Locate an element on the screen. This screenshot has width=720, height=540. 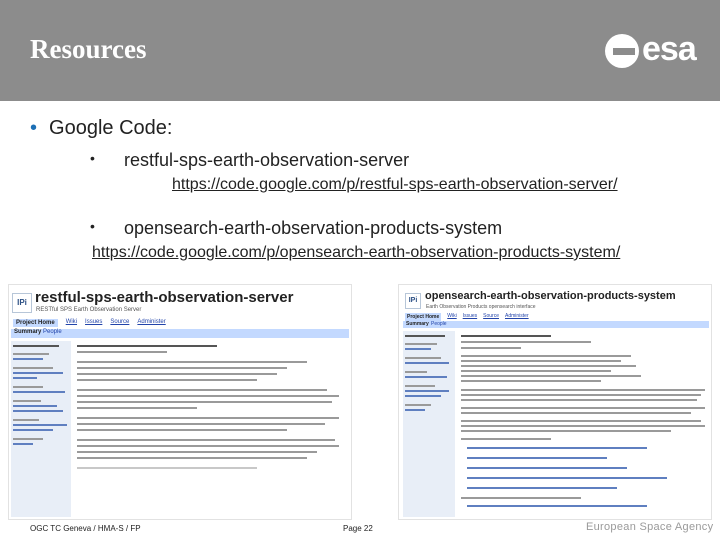
footer-meeting: OGC TC Geneva / HMA-S / FP is located at coordinates (85, 528).